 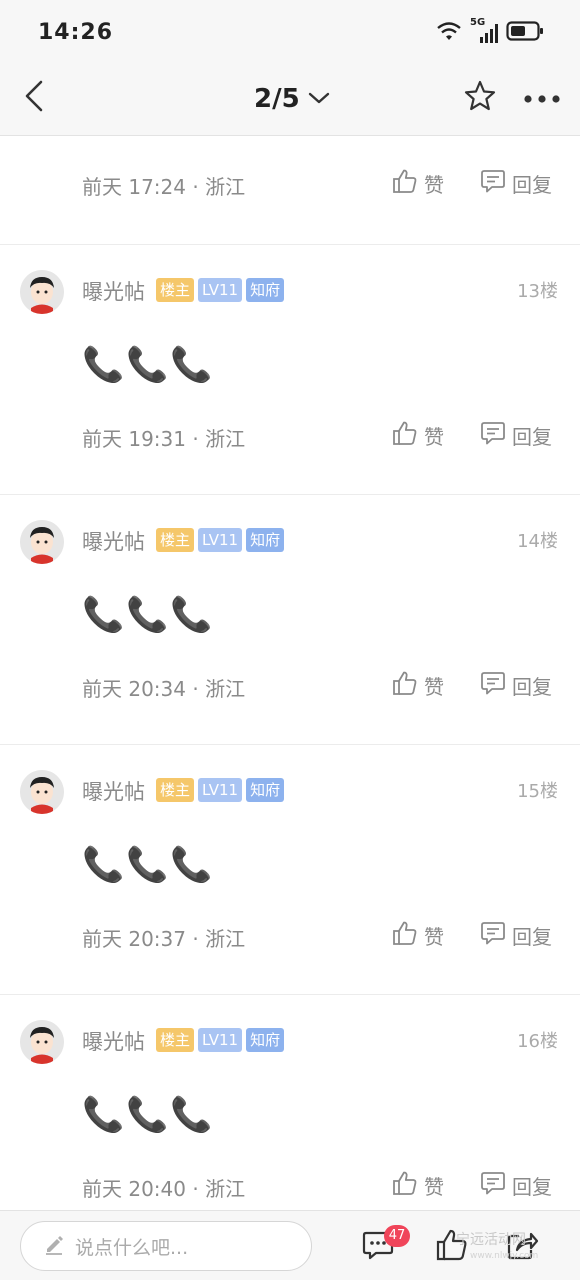 I want to click on post-time: 前天 19:31 · 浙江, so click(x=164, y=439).